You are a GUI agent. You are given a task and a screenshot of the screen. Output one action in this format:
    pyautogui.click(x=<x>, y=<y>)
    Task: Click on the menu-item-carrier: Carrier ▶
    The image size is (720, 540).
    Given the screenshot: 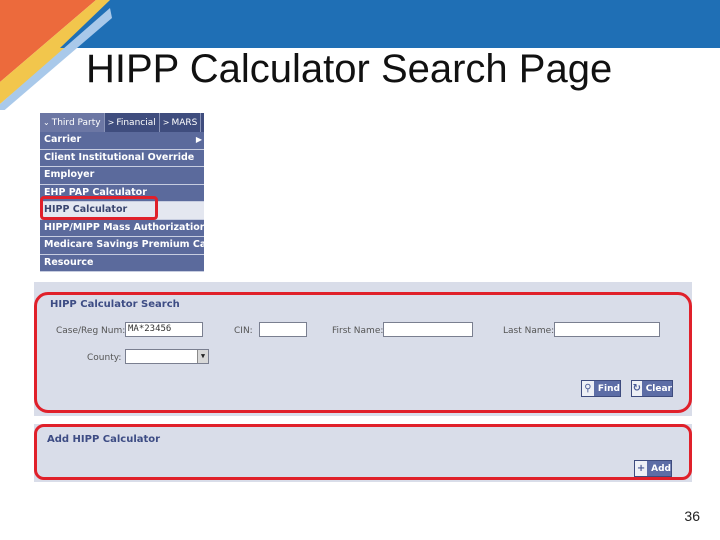 What is the action you would take?
    pyautogui.click(x=122, y=141)
    